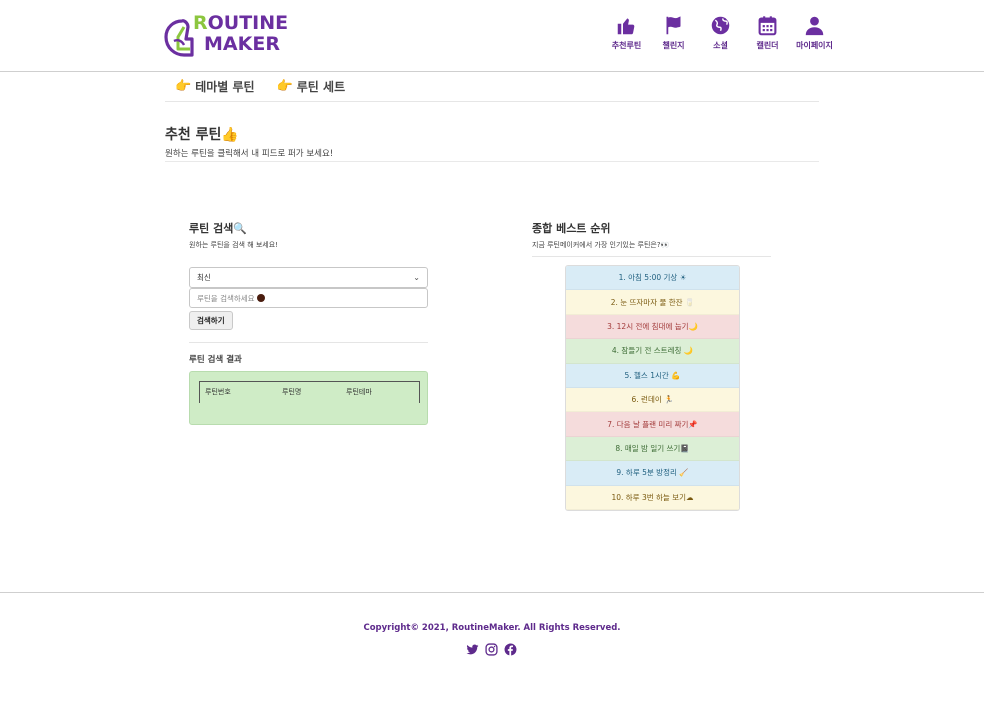 The width and height of the screenshot is (984, 717). Describe the element at coordinates (814, 45) in the screenshot. I see `nav-mypage-label: 마이페이지` at that location.